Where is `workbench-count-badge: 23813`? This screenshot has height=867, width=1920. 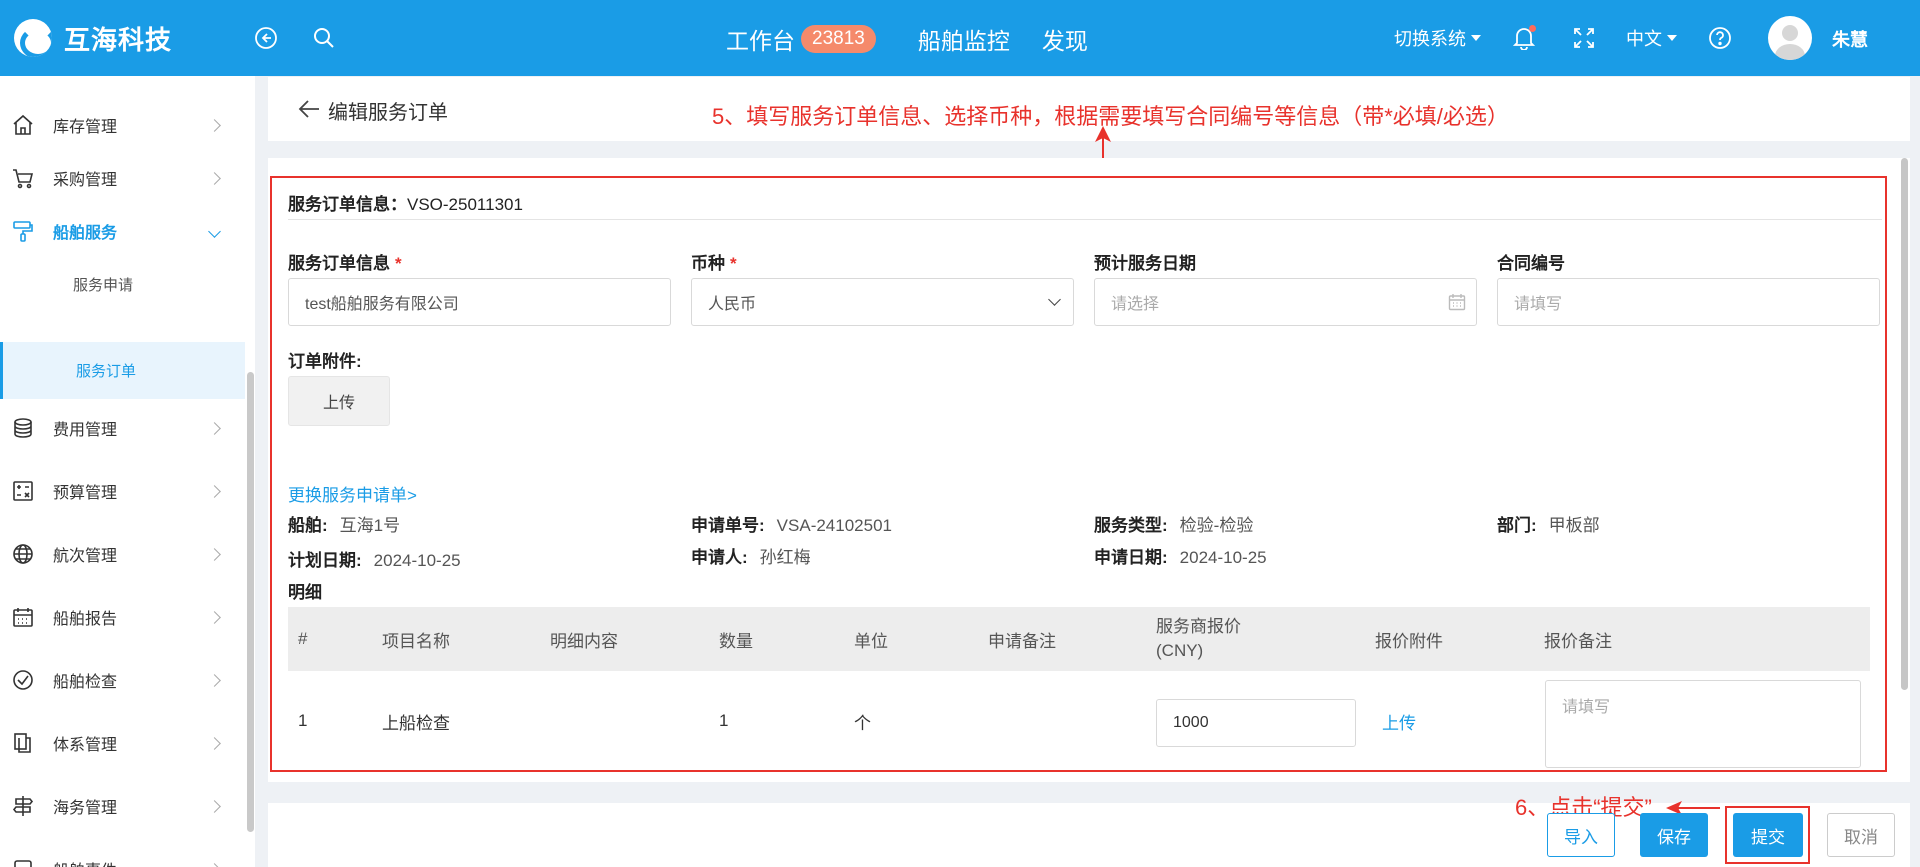 workbench-count-badge: 23813 is located at coordinates (838, 39).